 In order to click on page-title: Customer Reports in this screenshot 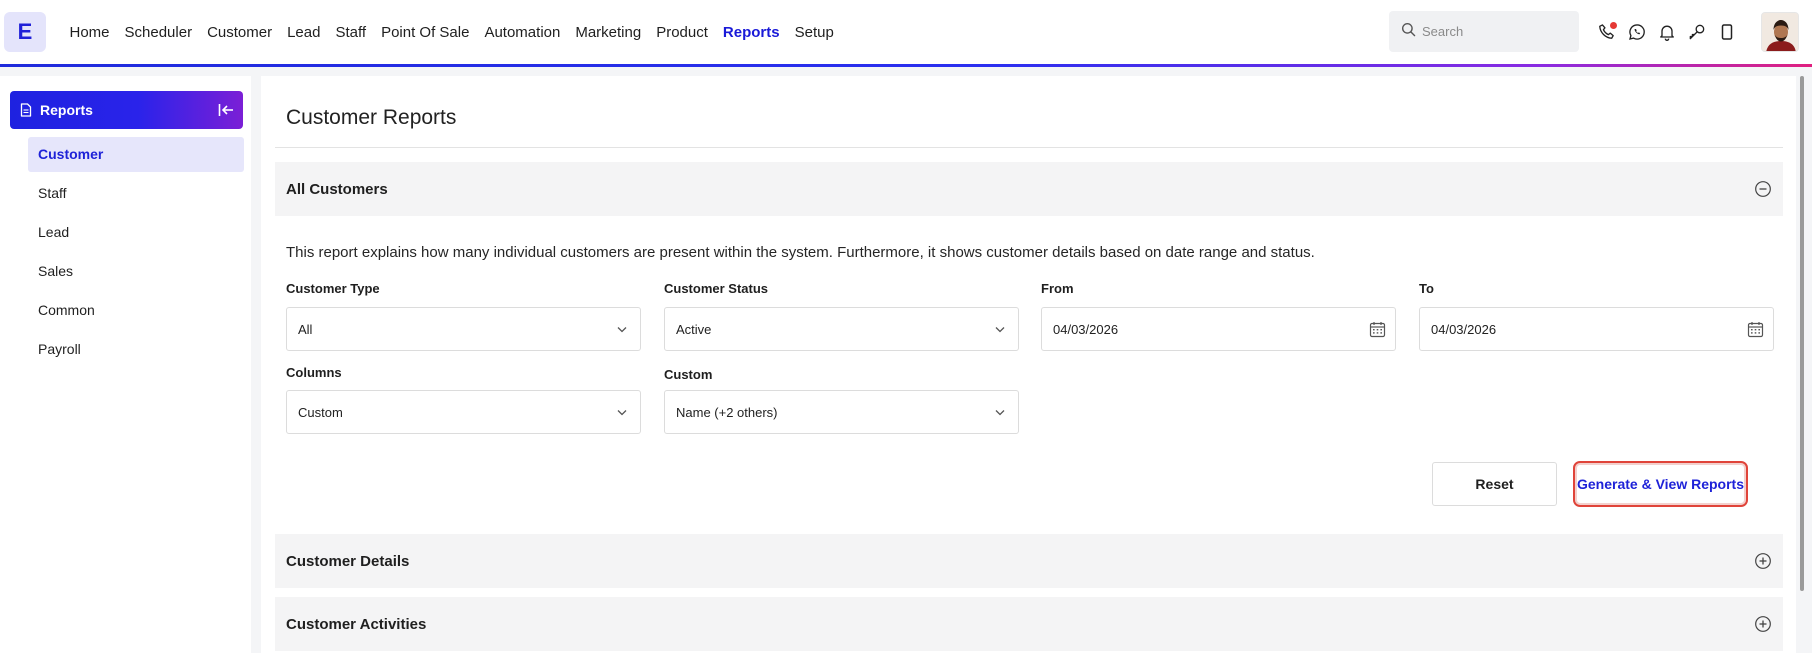, I will do `click(371, 117)`.